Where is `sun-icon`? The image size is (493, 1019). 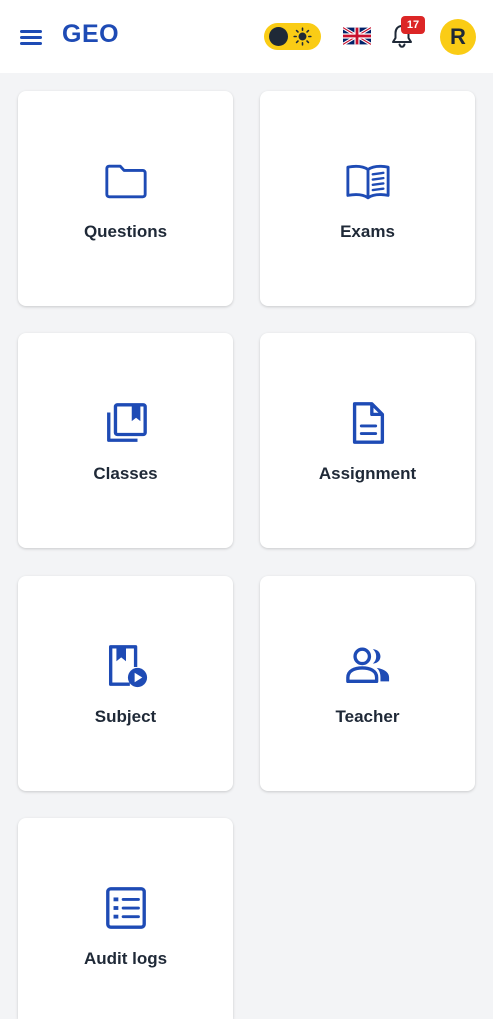
sun-icon is located at coordinates (302, 36).